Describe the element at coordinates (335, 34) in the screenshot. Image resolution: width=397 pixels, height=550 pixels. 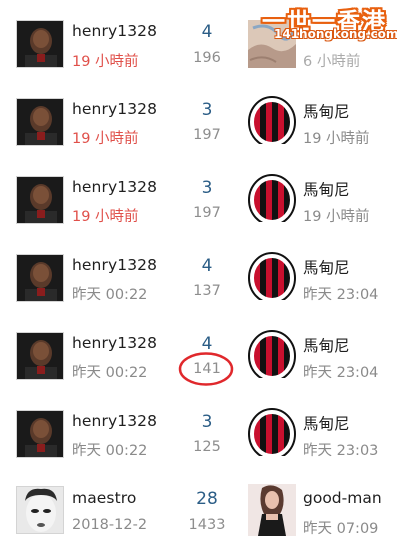
I see `logo-url-text: 141hongkong.com` at that location.